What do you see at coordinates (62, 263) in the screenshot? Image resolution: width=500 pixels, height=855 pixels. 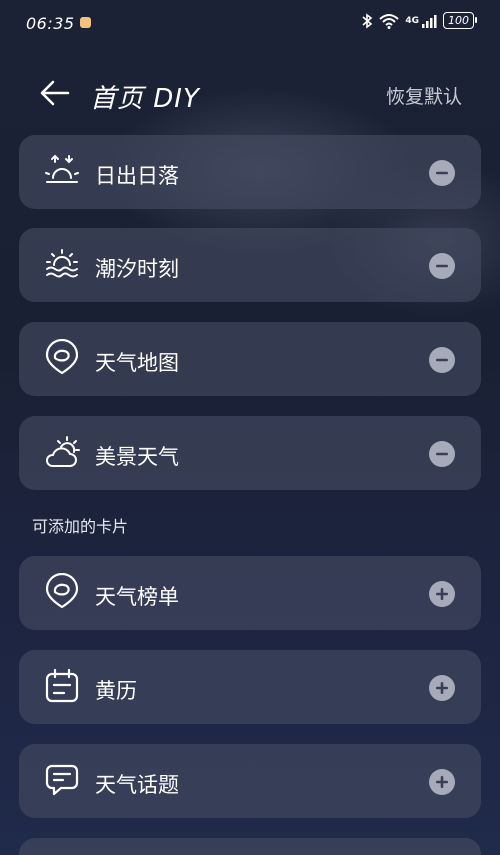 I see `tide-icon` at bounding box center [62, 263].